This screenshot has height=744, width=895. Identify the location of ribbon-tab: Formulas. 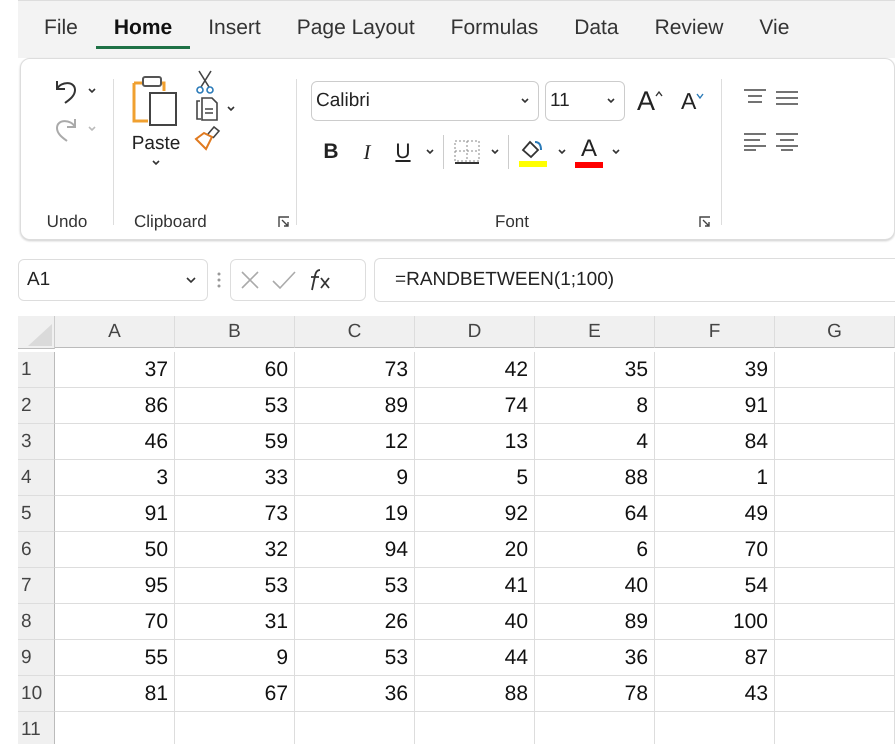
(494, 29).